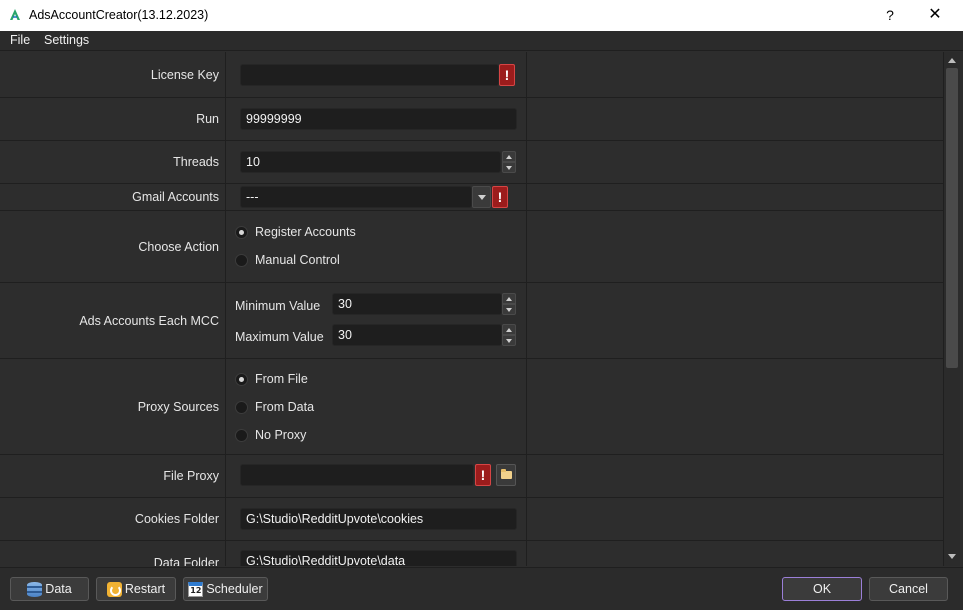 The height and width of the screenshot is (610, 963). I want to click on ads-accounts-each-mcc-label: Ads Accounts Each MCC, so click(149, 320).